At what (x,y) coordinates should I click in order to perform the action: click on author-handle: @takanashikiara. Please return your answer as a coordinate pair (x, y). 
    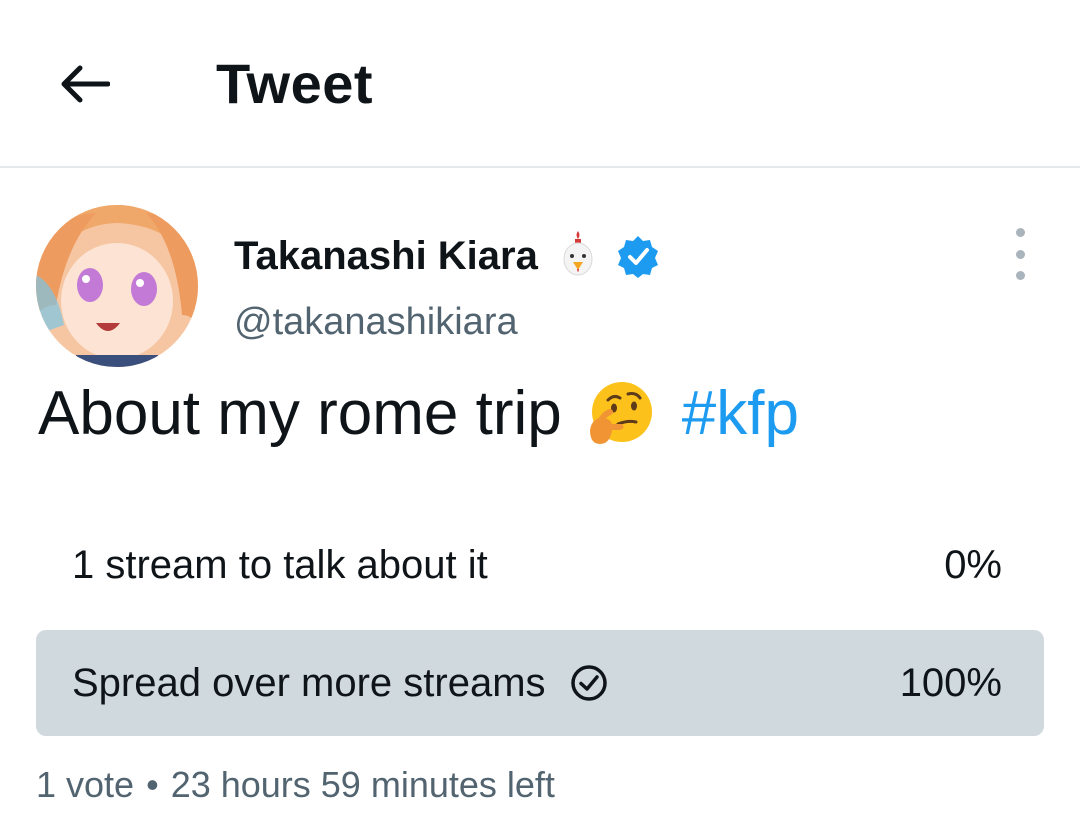
    Looking at the image, I should click on (376, 322).